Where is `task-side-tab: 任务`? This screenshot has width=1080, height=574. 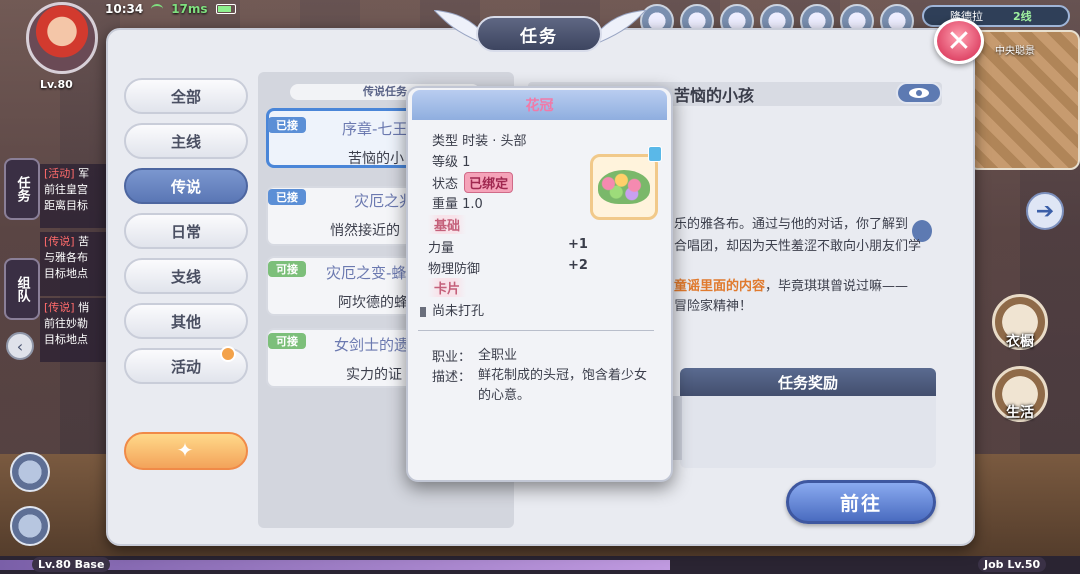 task-side-tab: 任务 is located at coordinates (22, 189).